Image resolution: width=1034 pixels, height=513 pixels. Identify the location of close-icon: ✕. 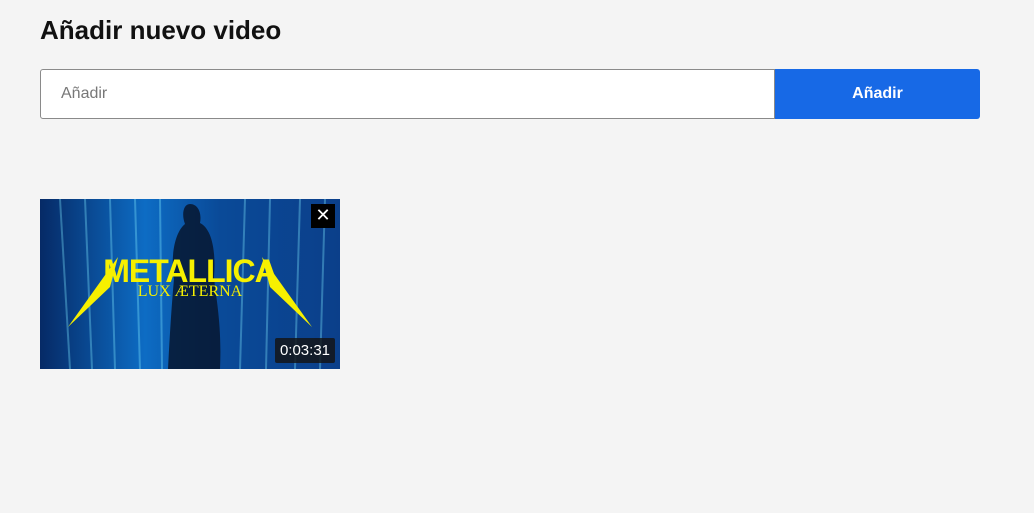
(323, 216).